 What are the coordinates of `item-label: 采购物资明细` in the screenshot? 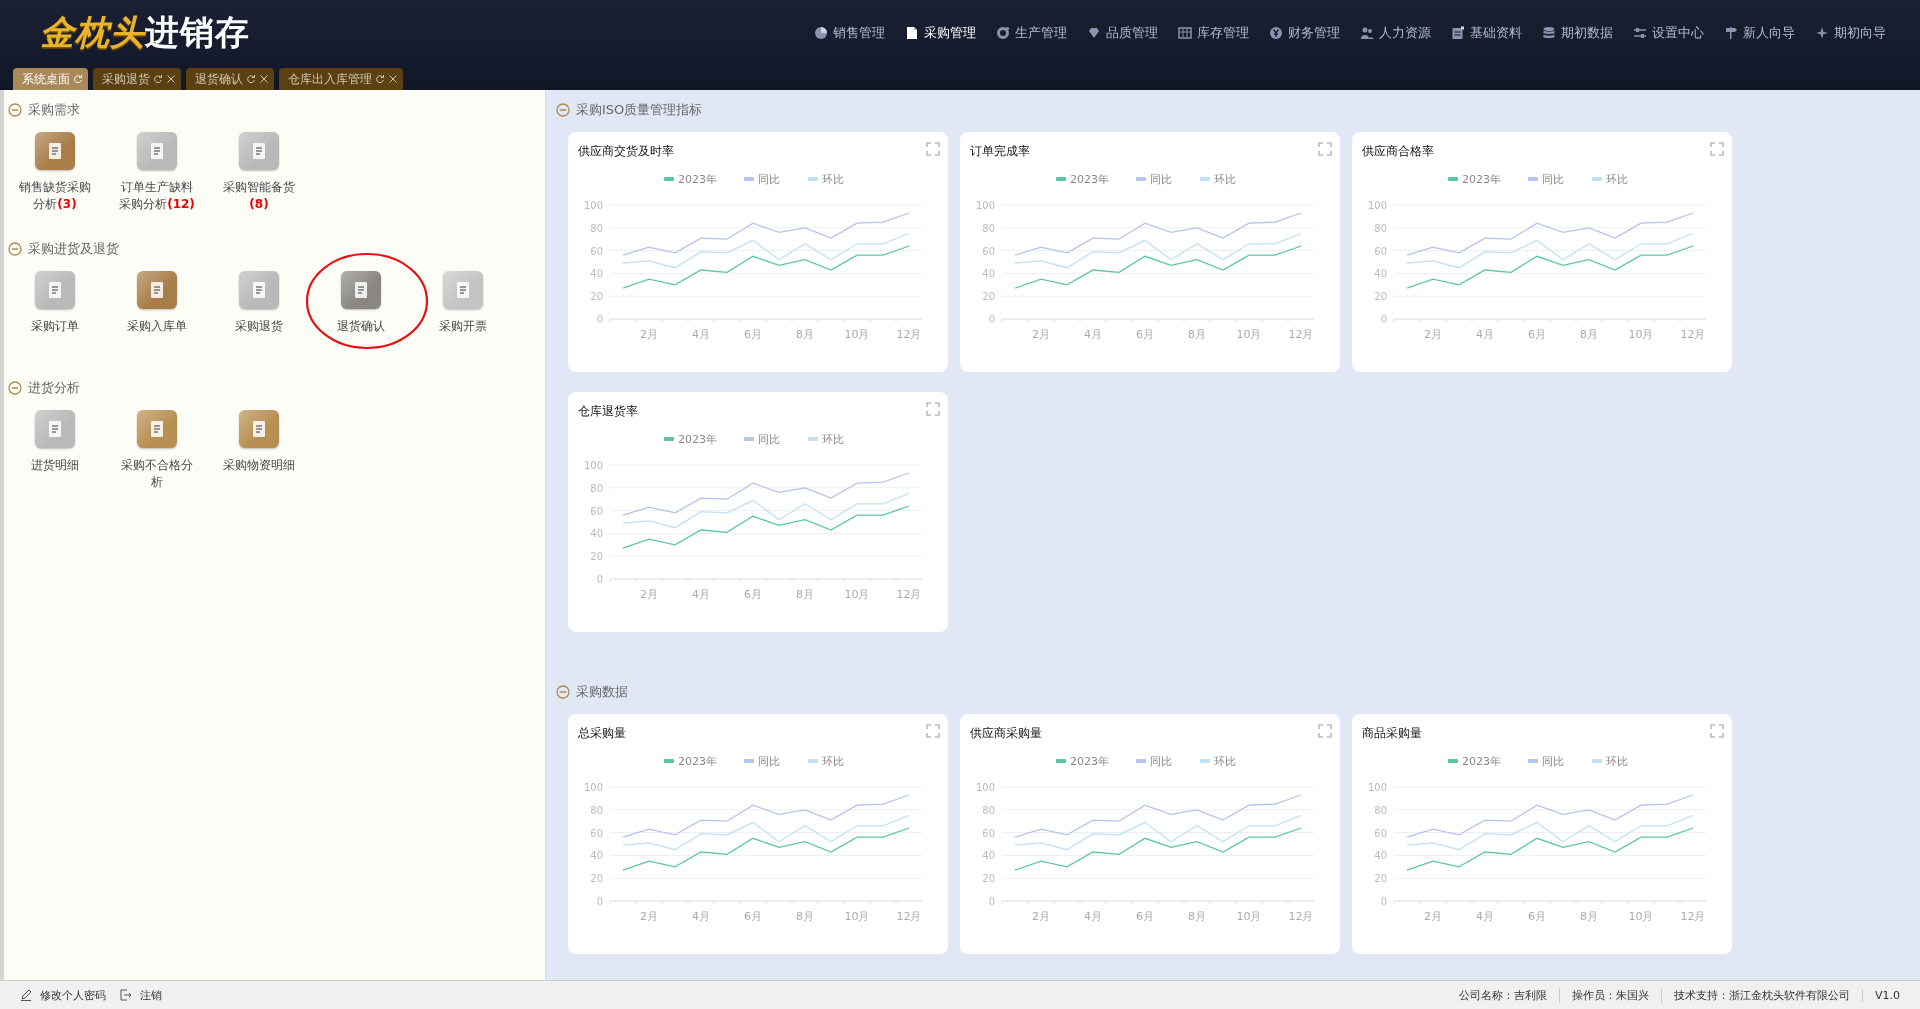 It's located at (259, 465).